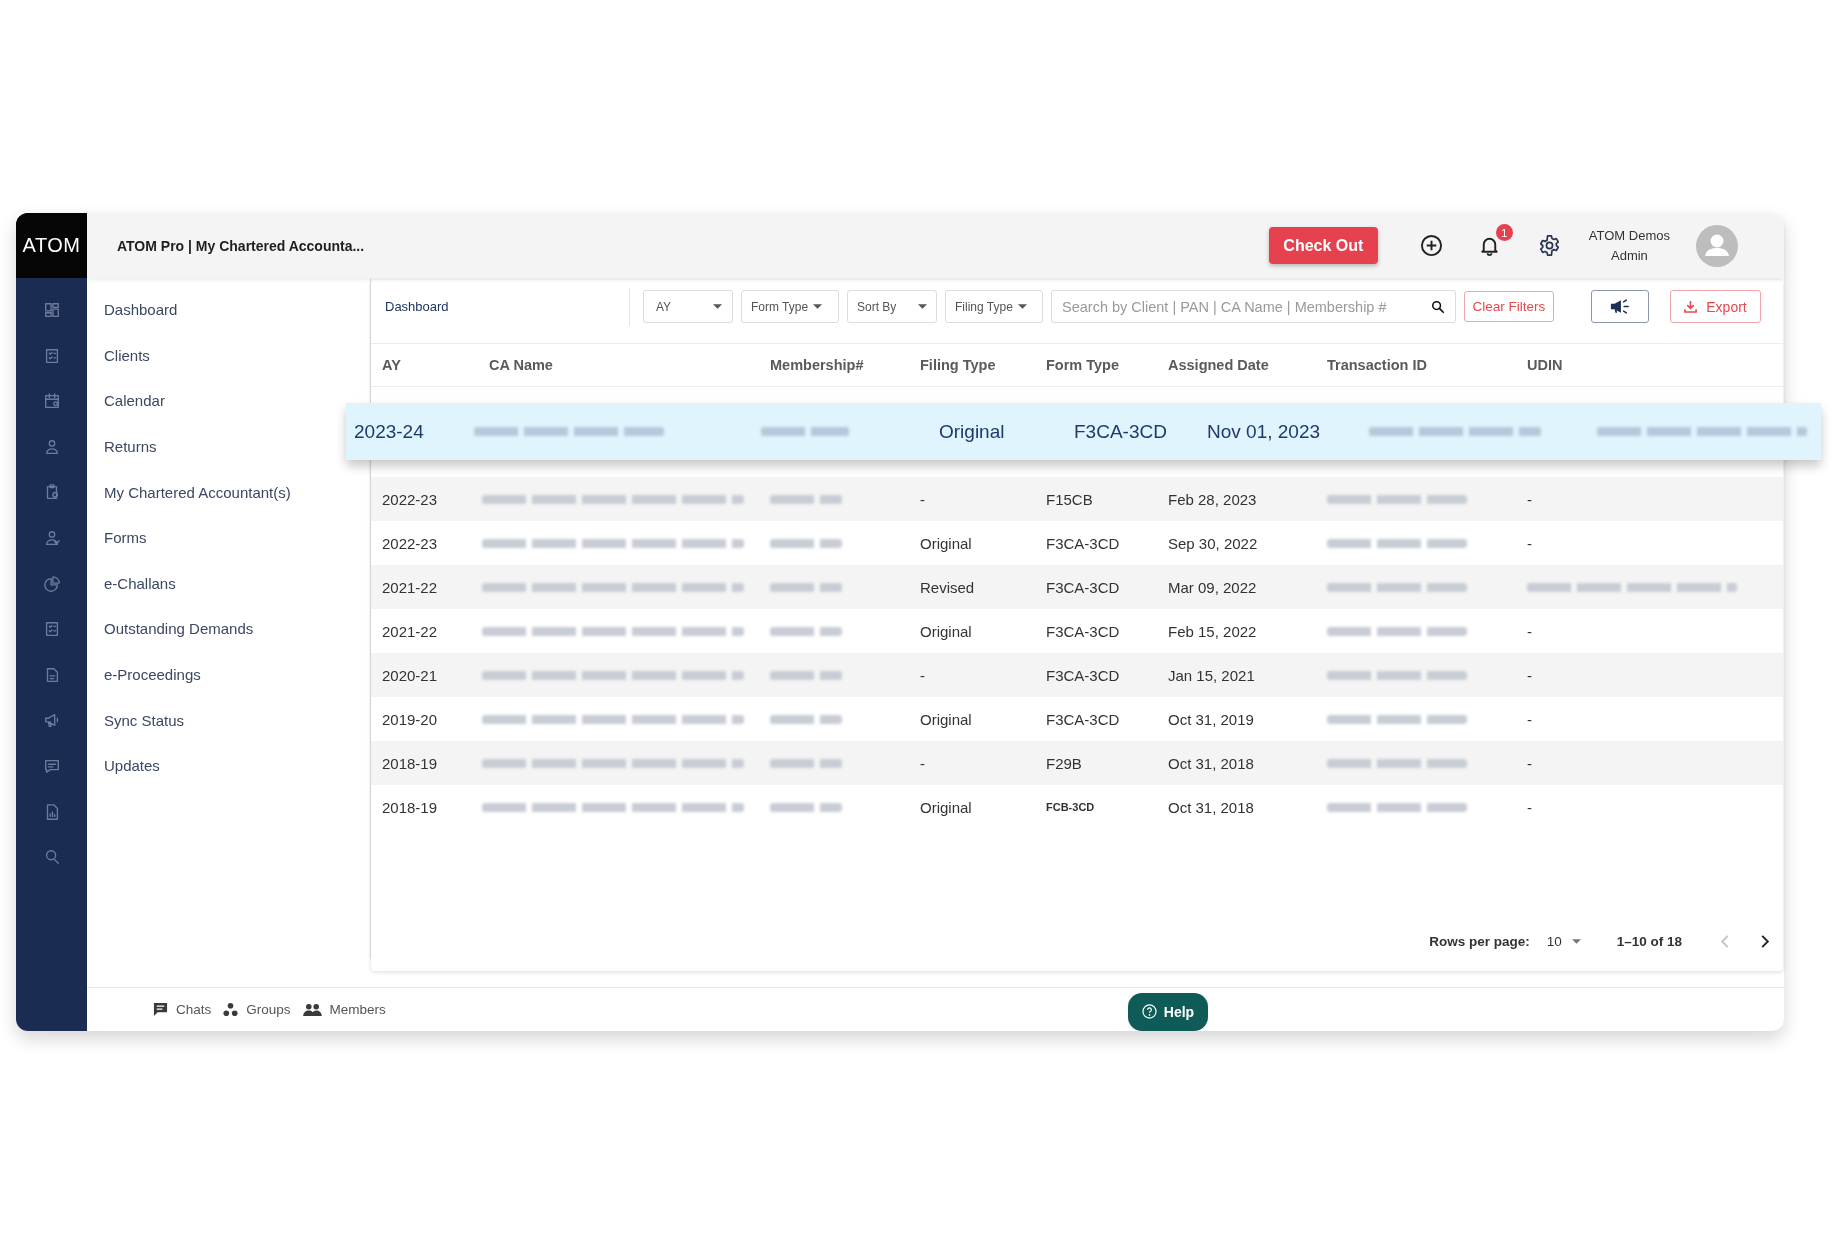  Describe the element at coordinates (1549, 245) in the screenshot. I see `settings-icon` at that location.